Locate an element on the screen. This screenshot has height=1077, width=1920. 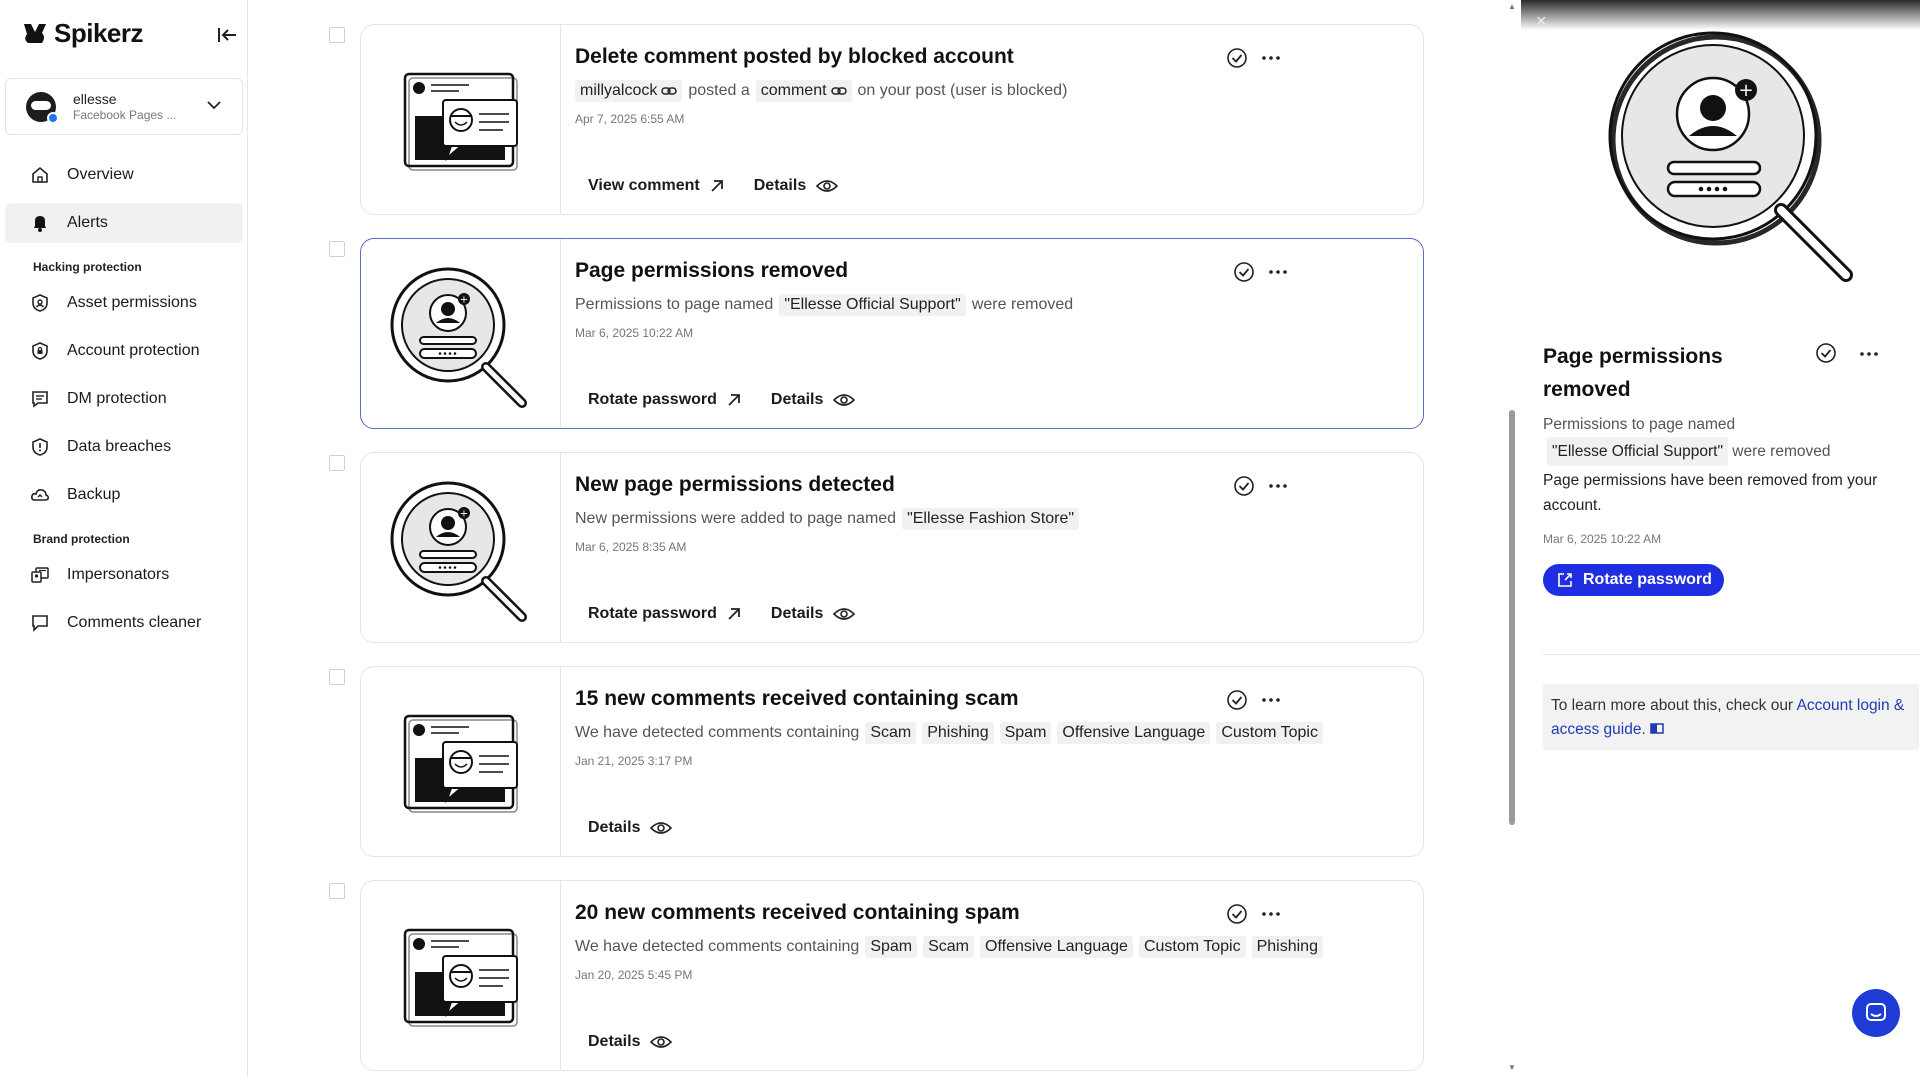
sidebar-item-backup: Backup is located at coordinates (124, 495).